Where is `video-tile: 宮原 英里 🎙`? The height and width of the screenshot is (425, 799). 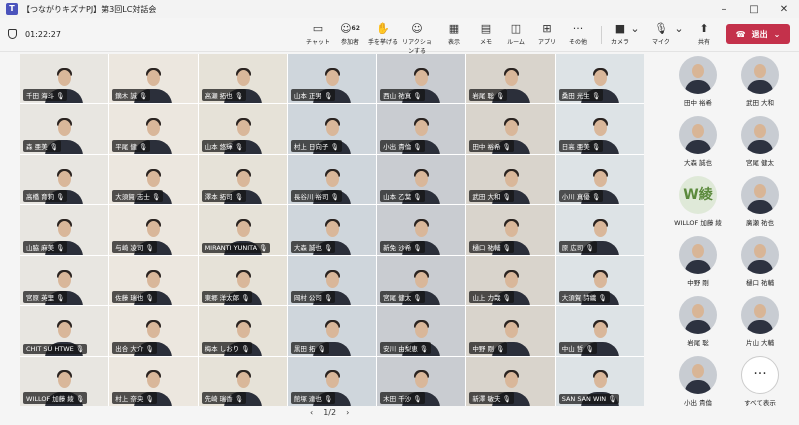
video-tile: 宮原 英里 🎙 is located at coordinates (64, 280).